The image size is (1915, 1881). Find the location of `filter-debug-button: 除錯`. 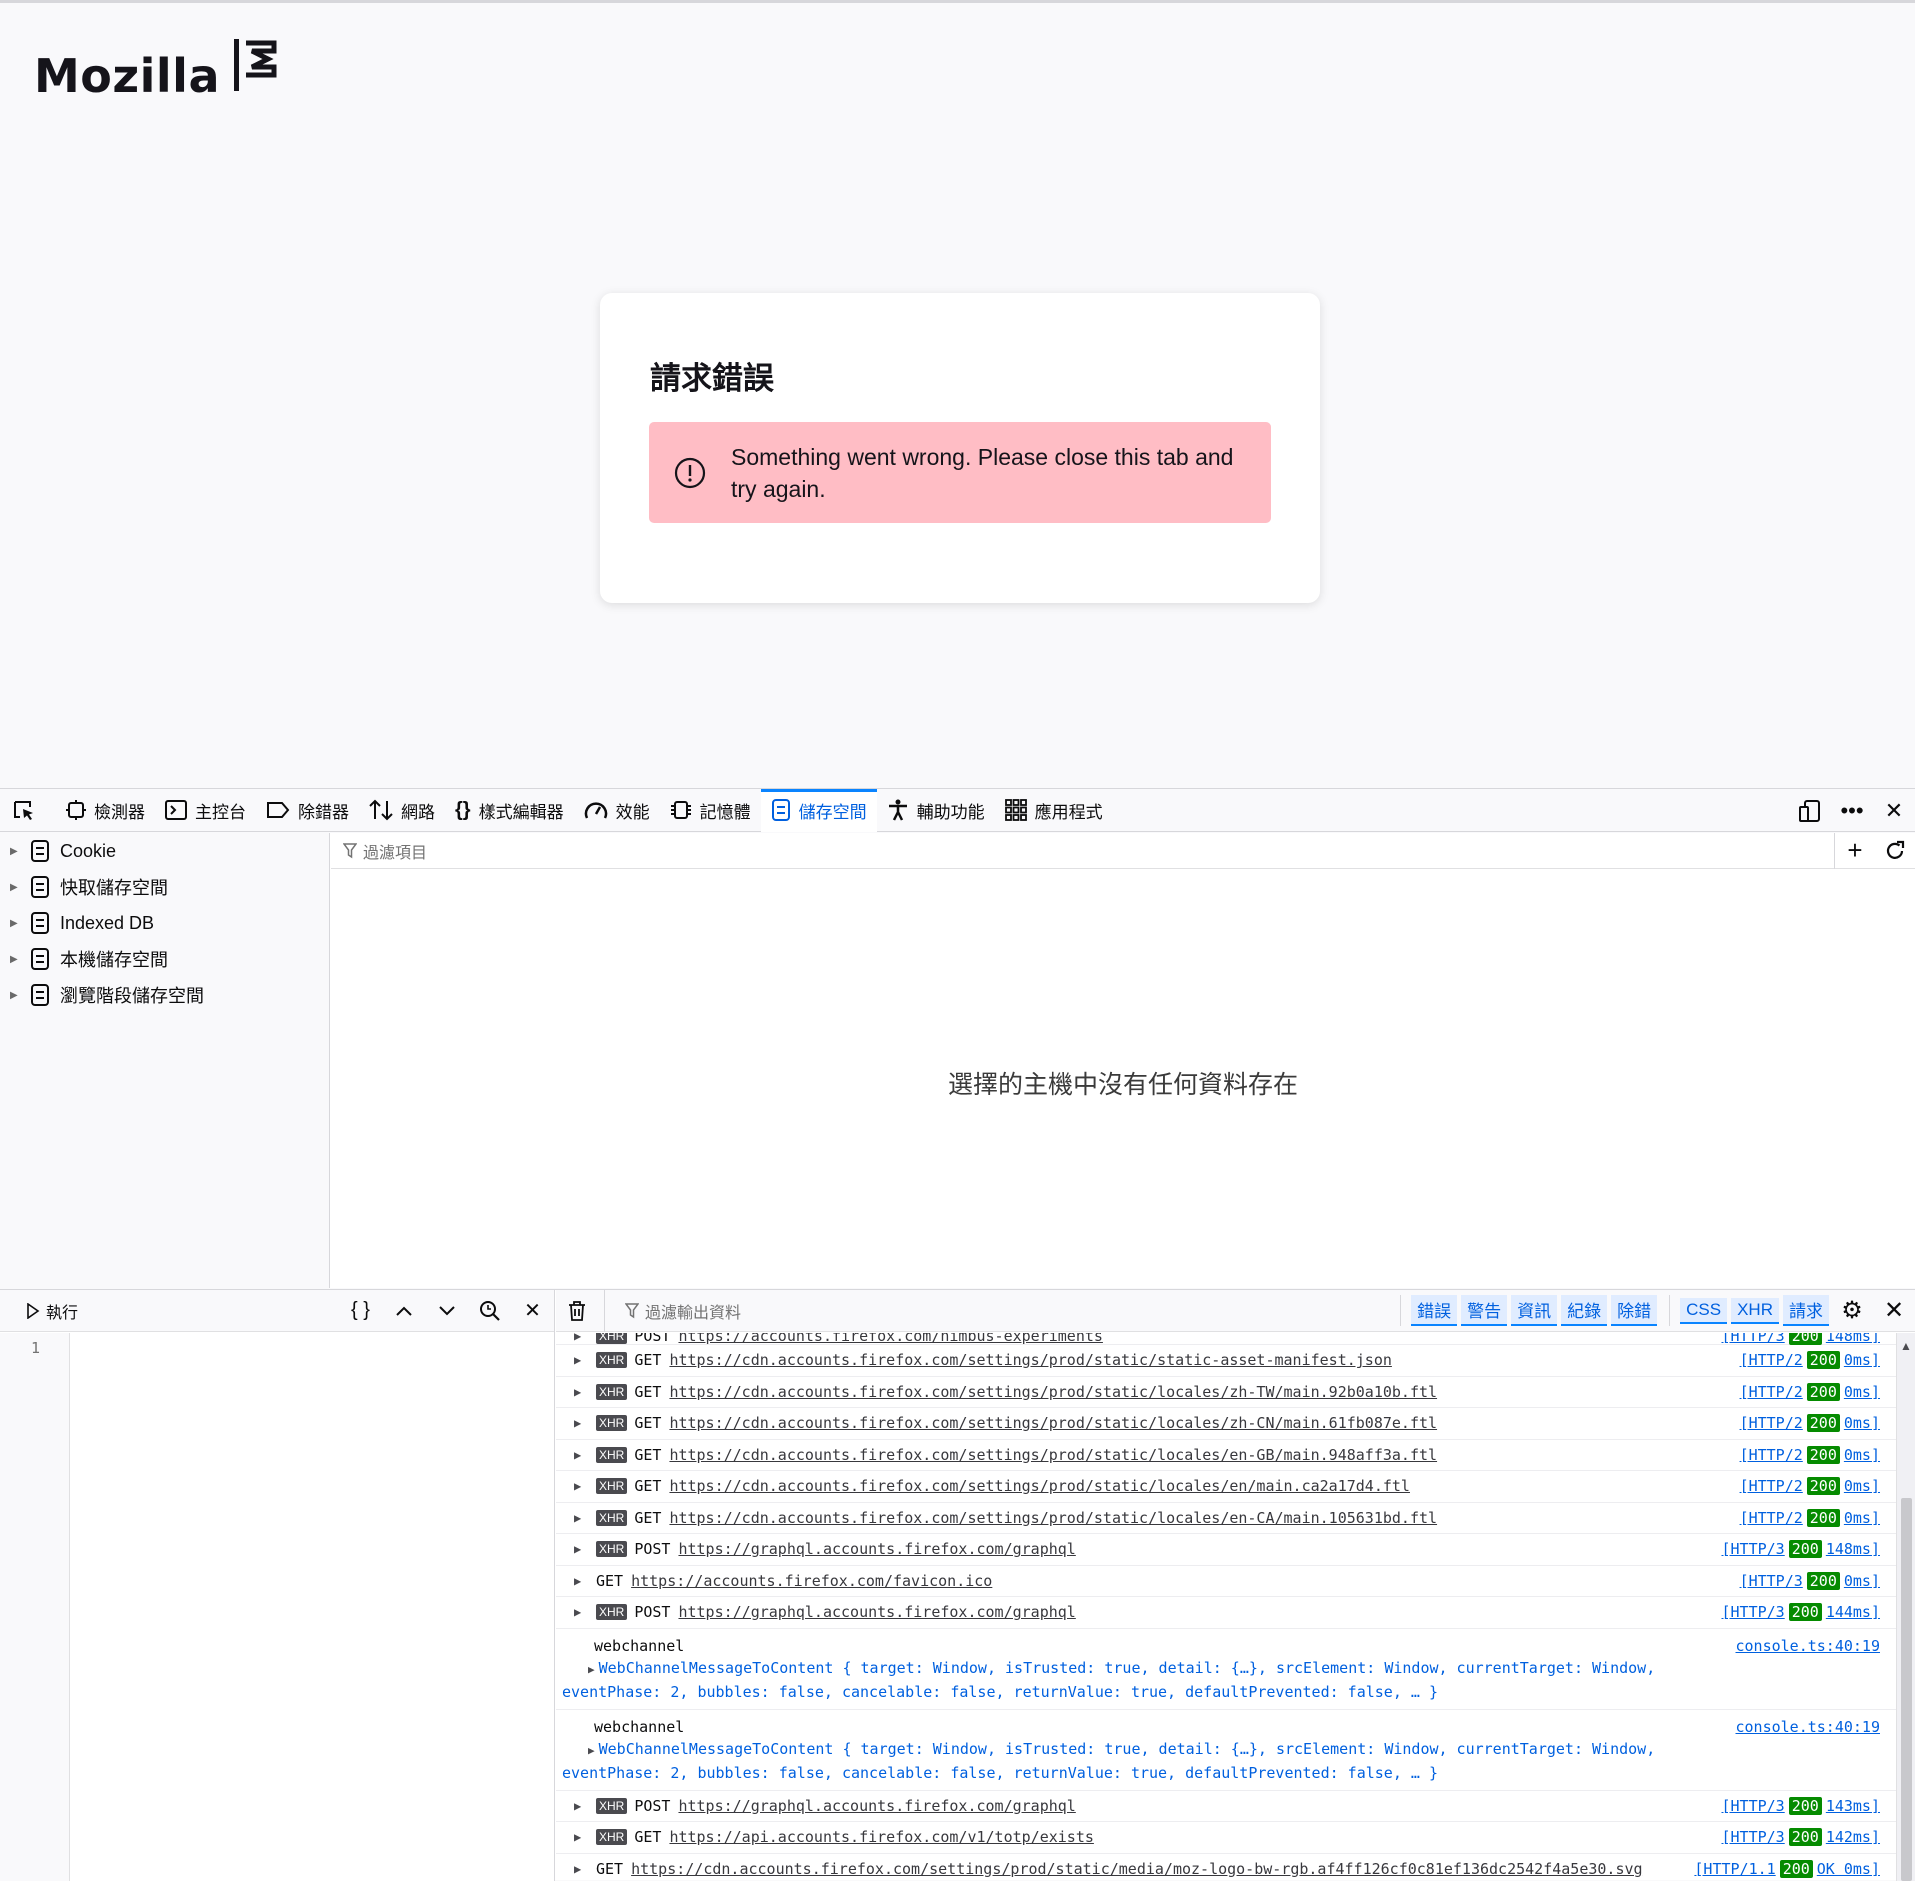

filter-debug-button: 除錯 is located at coordinates (1634, 1310).